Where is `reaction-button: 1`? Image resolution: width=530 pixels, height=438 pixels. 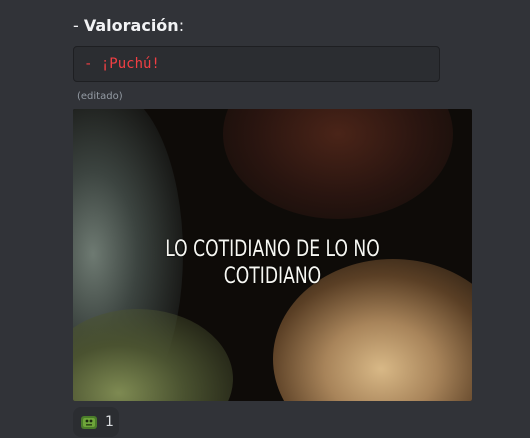
reaction-button: 1 is located at coordinates (96, 422).